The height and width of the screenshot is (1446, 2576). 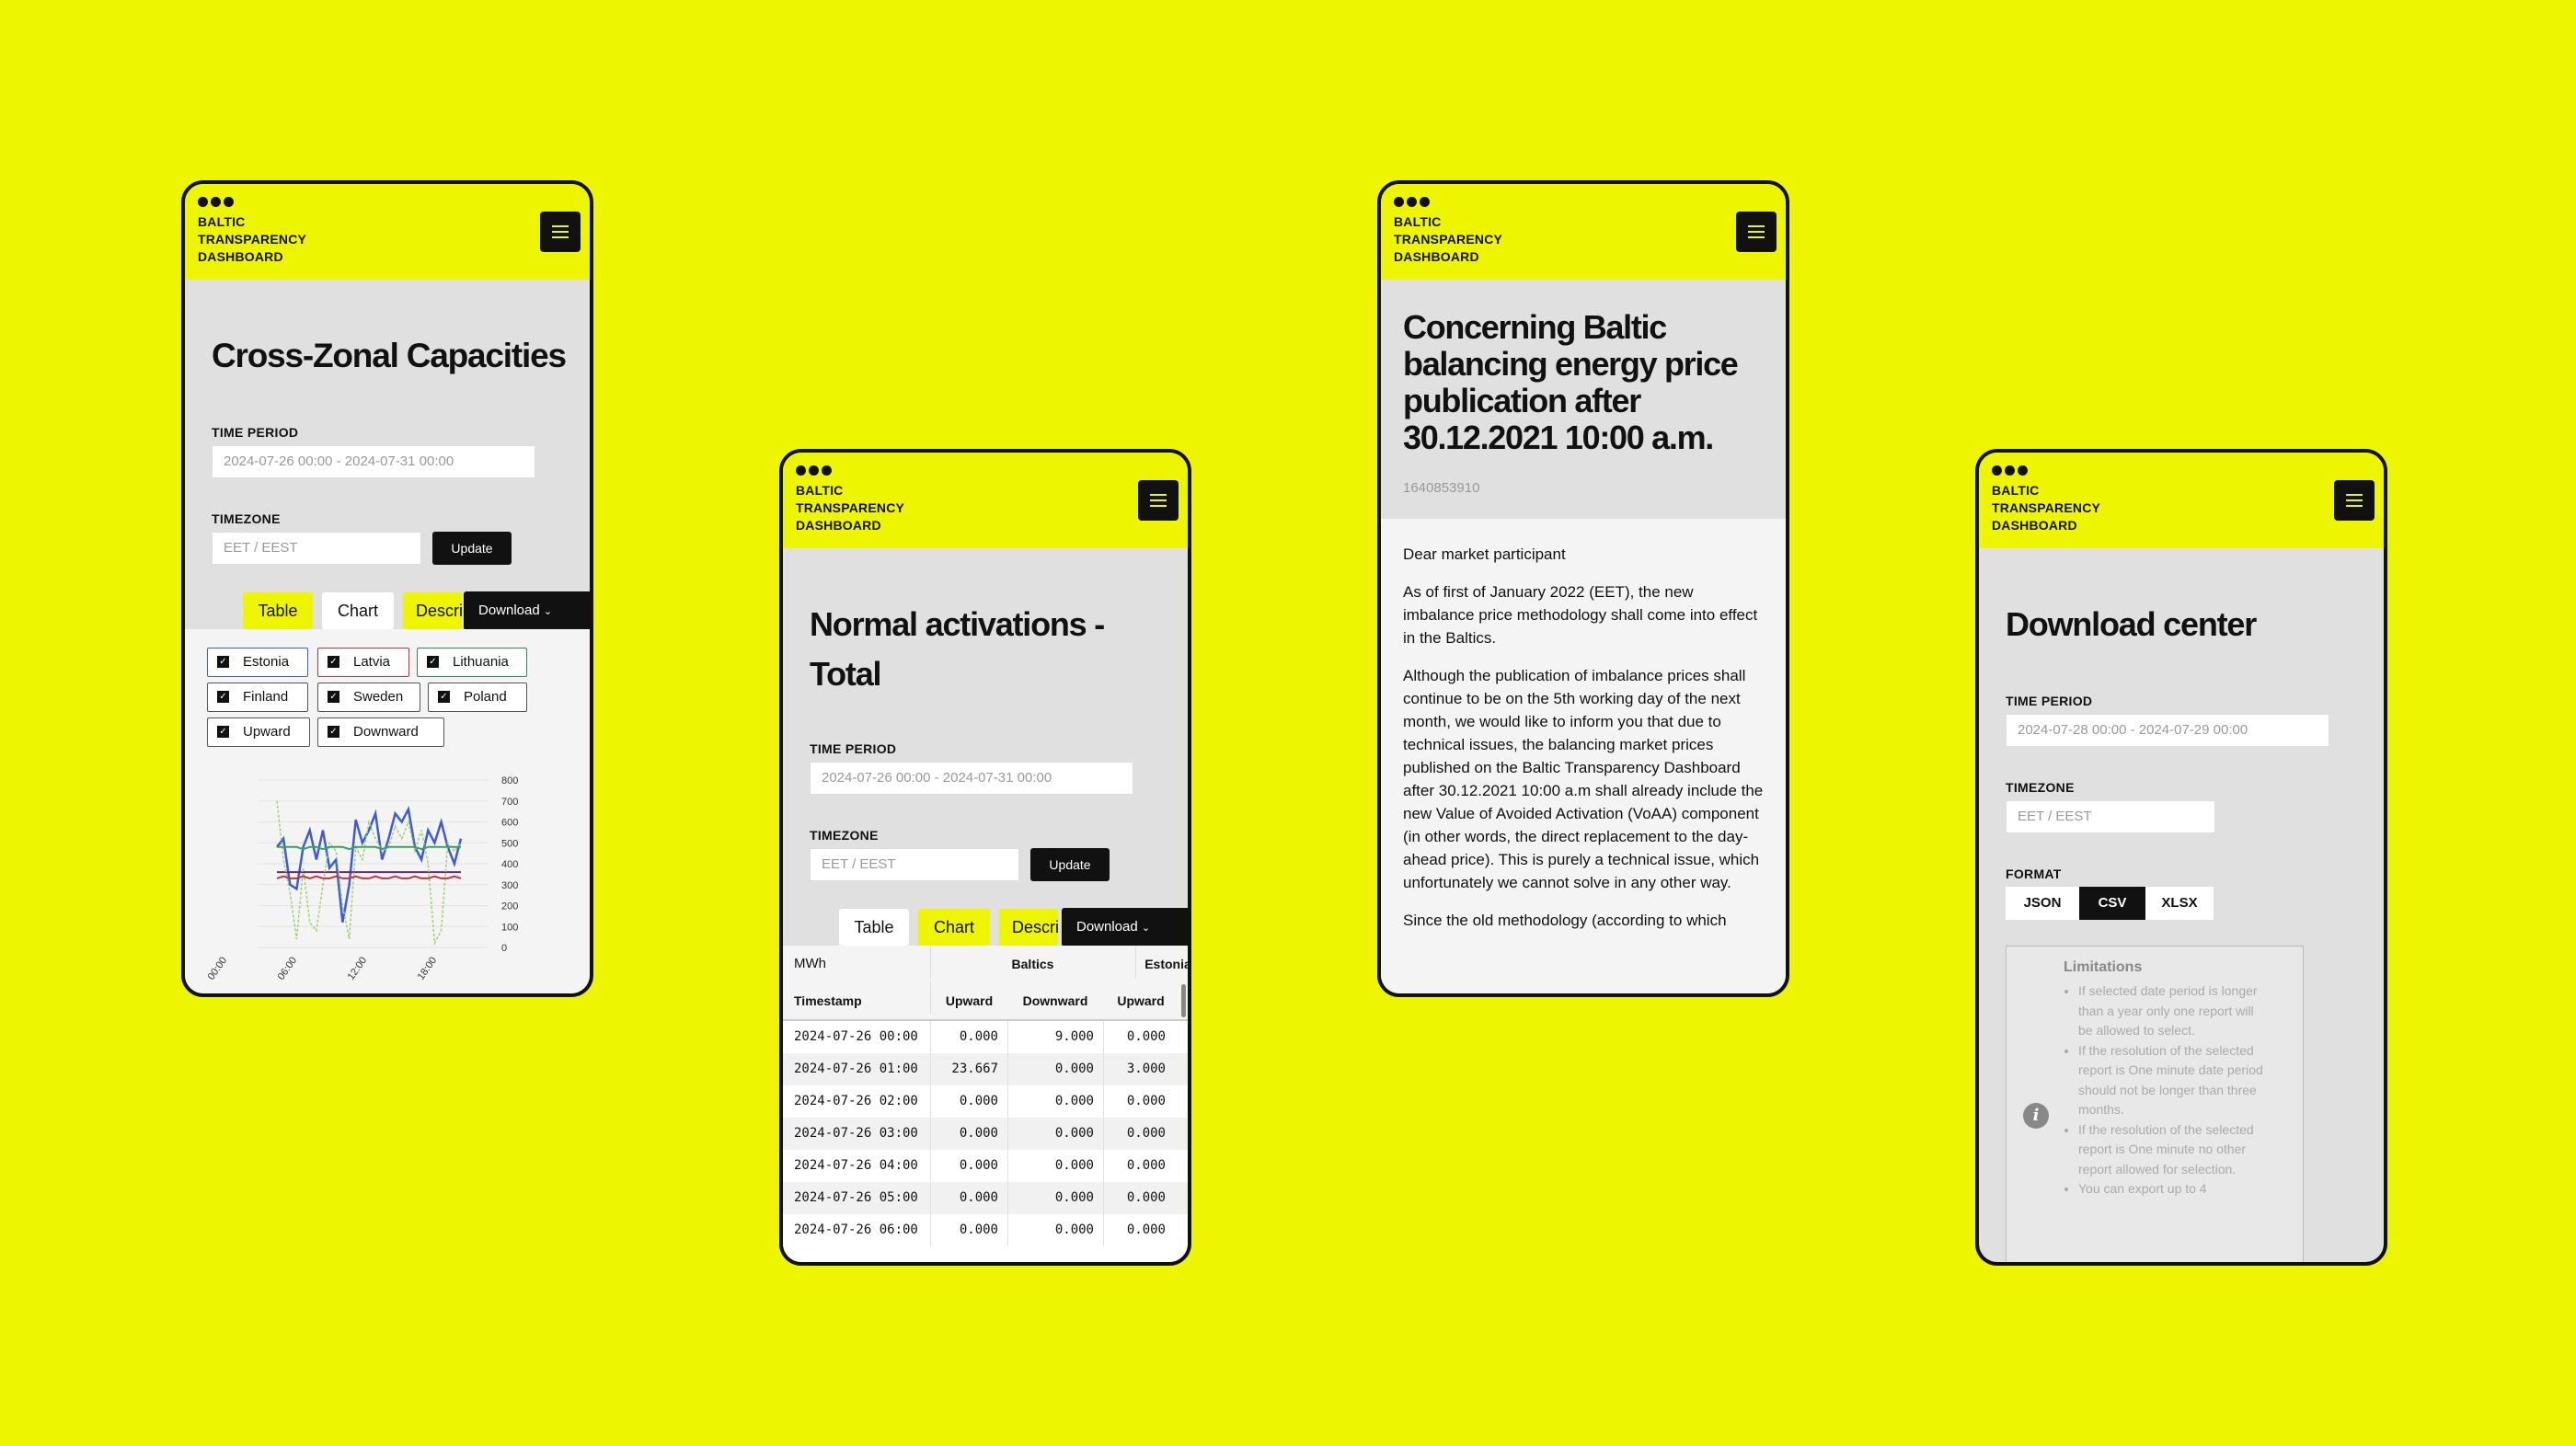 What do you see at coordinates (1141, 998) in the screenshot?
I see `col-upward-estonia: Upward` at bounding box center [1141, 998].